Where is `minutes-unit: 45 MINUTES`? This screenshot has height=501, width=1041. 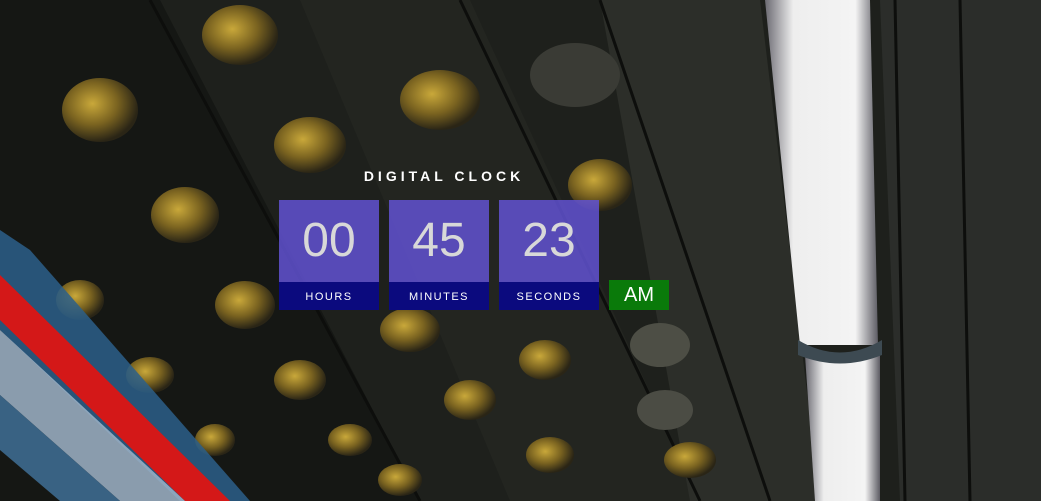
minutes-unit: 45 MINUTES is located at coordinates (439, 255).